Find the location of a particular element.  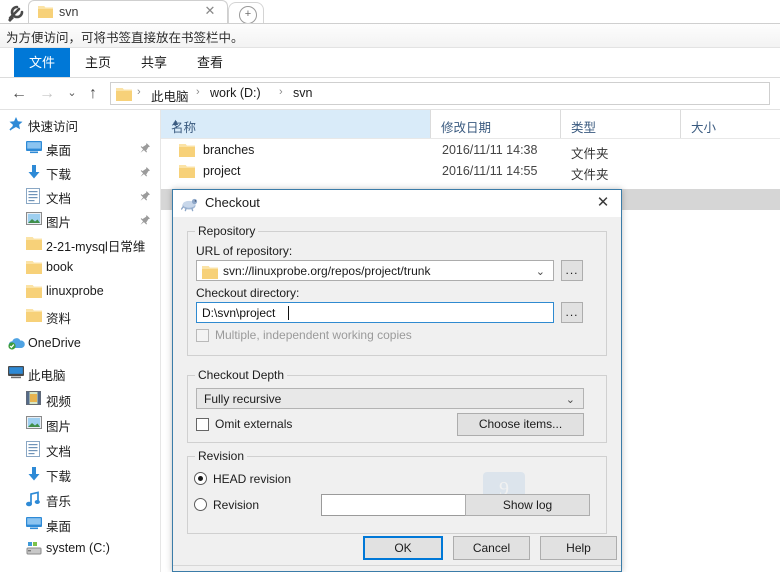

arrow-right-icon: → is located at coordinates (47, 93).